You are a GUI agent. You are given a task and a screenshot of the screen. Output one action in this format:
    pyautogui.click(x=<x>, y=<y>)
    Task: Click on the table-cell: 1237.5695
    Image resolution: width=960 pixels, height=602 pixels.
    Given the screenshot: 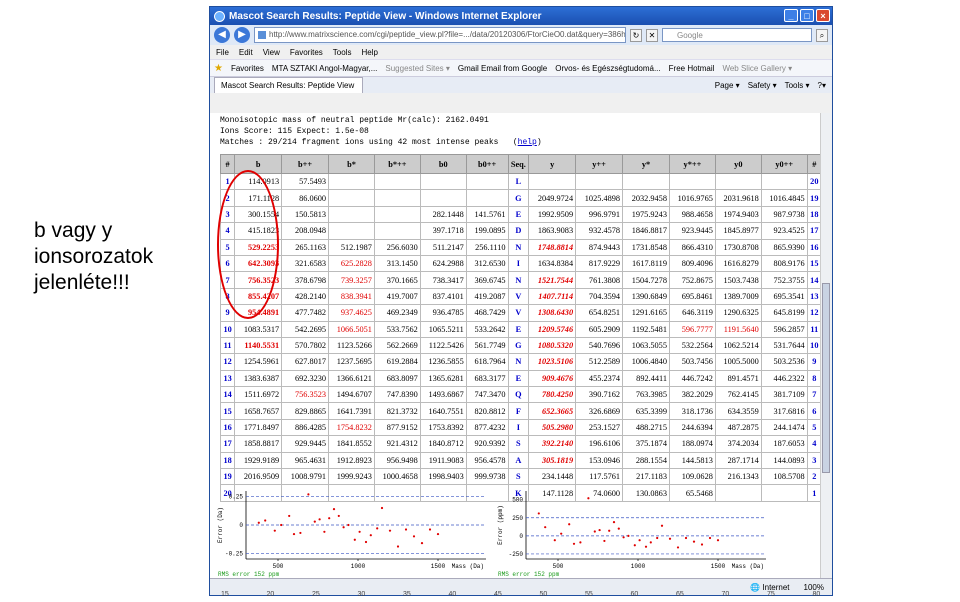 What is the action you would take?
    pyautogui.click(x=351, y=362)
    